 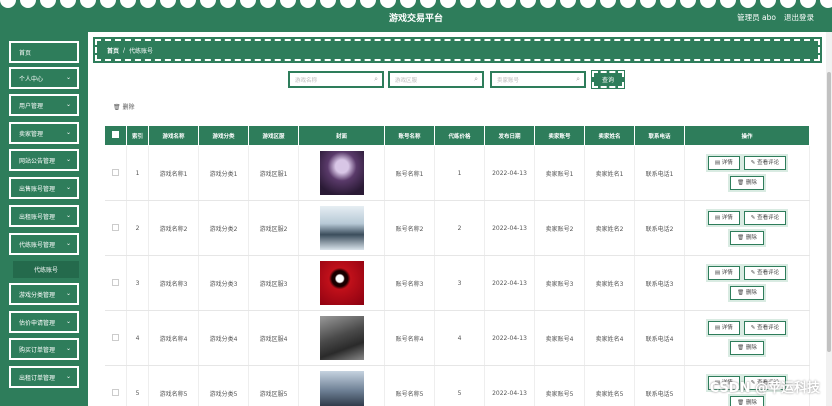 I want to click on cell-region: 游戏区服1, so click(x=273, y=173).